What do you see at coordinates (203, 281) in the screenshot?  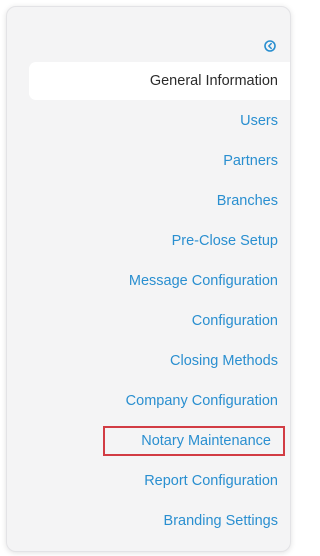 I see `sidebar-item-message-configuration: Message Configuration` at bounding box center [203, 281].